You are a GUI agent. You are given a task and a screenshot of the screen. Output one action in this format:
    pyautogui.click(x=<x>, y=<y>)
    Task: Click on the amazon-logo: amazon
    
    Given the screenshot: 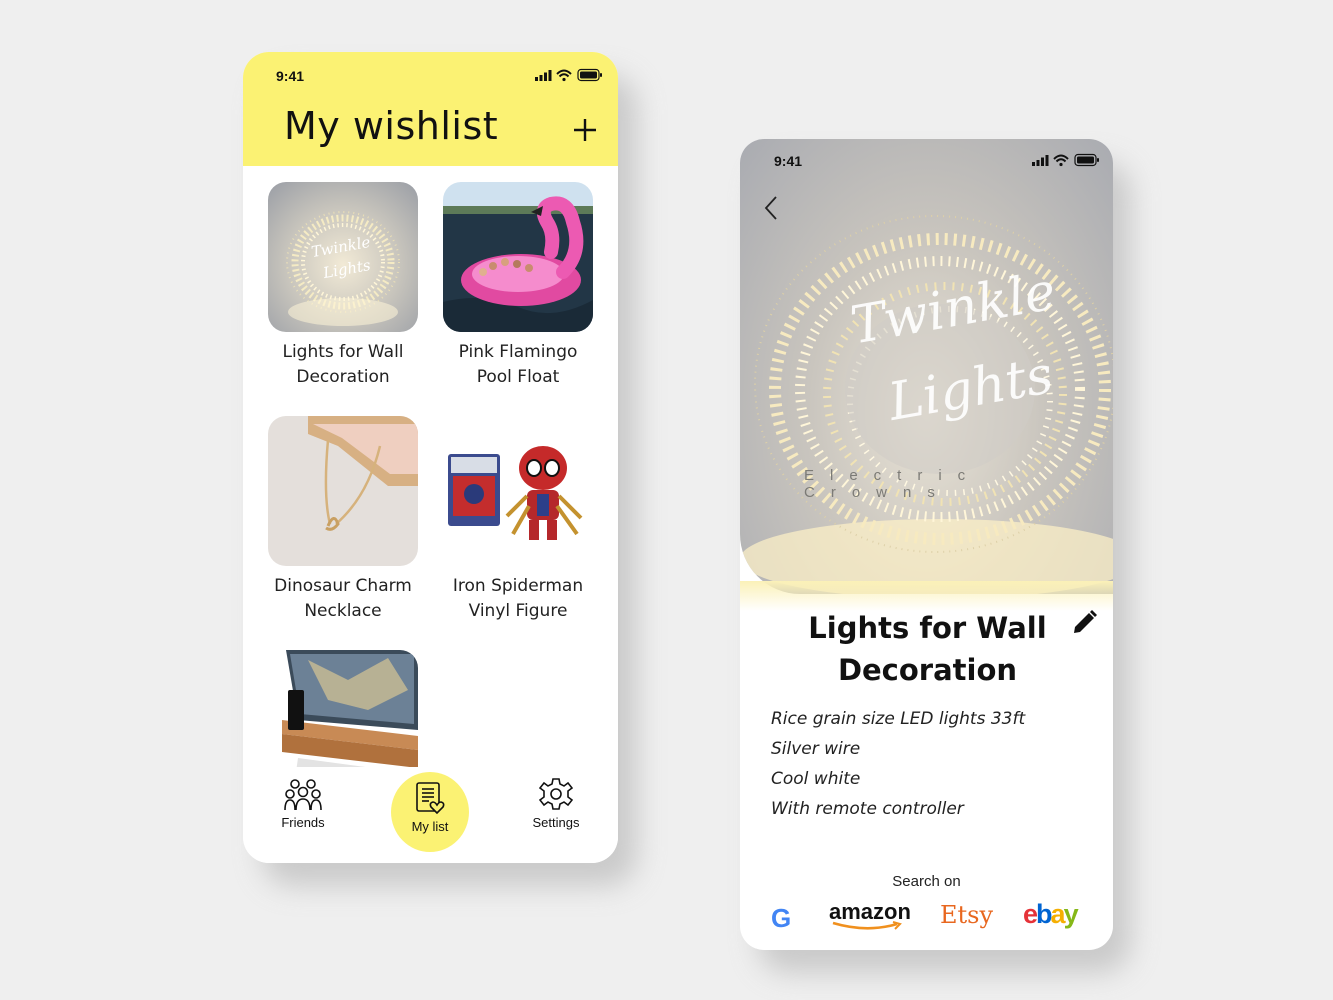 What is the action you would take?
    pyautogui.click(x=870, y=911)
    